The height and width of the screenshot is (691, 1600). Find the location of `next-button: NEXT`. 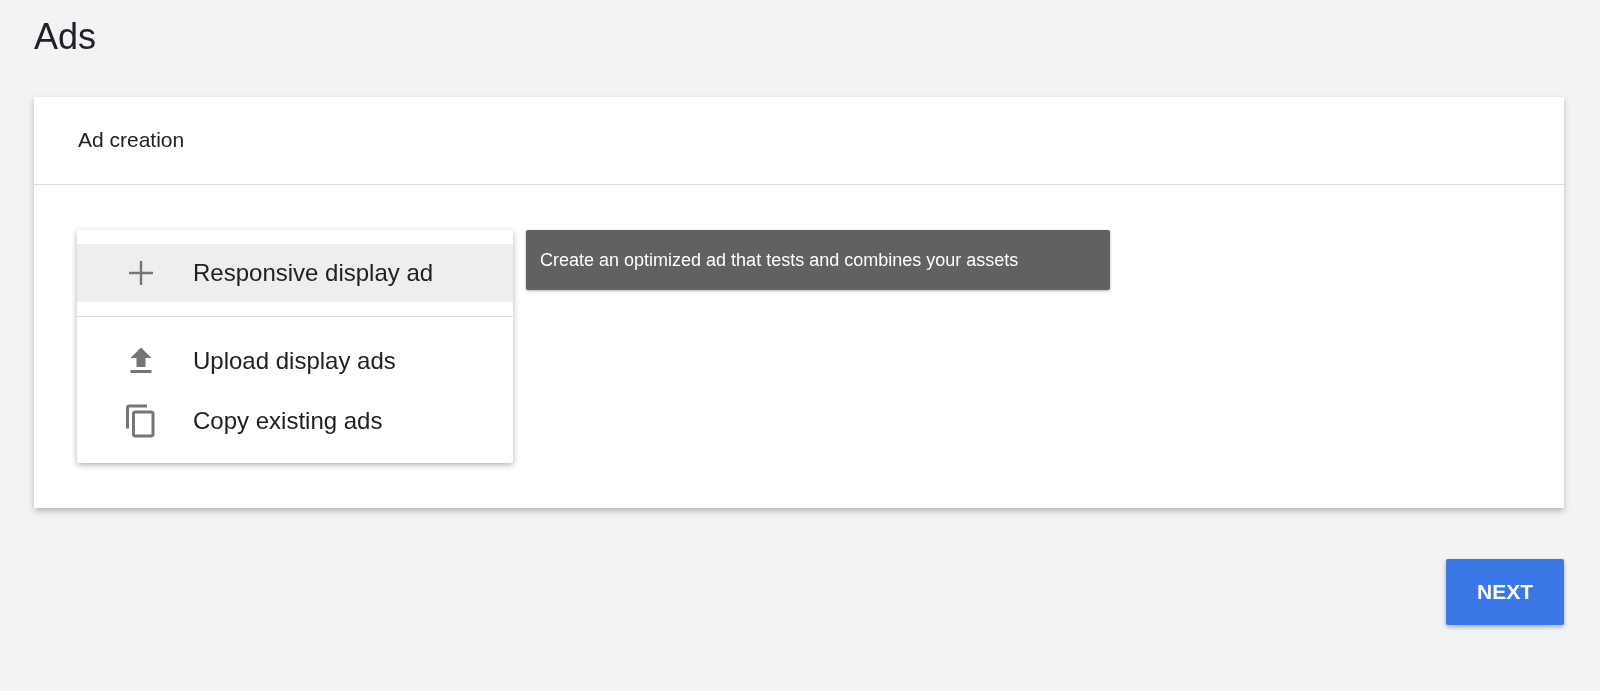

next-button: NEXT is located at coordinates (1505, 591).